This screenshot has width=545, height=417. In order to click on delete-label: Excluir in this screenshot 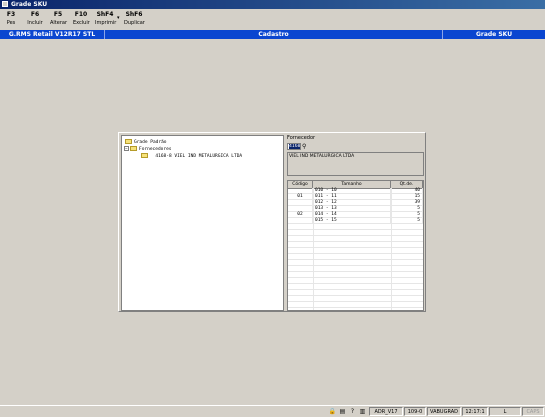, I will do `click(81, 23)`.